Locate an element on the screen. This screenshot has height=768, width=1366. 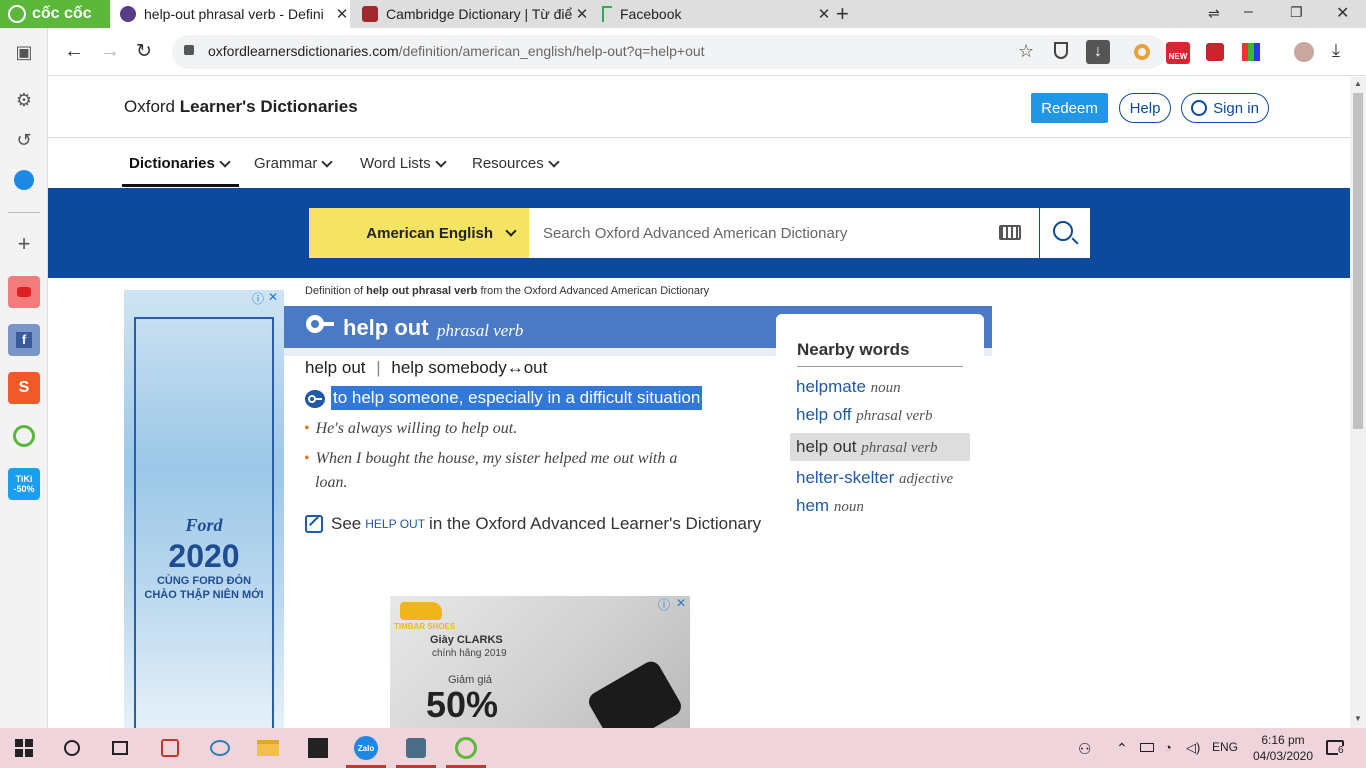
nav-resources: Resources is located at coordinates (516, 163).